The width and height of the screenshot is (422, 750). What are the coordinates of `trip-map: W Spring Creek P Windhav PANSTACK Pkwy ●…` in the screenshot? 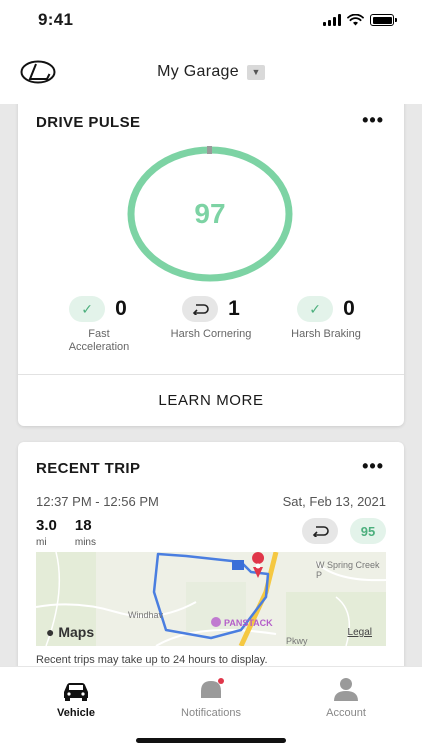 It's located at (211, 599).